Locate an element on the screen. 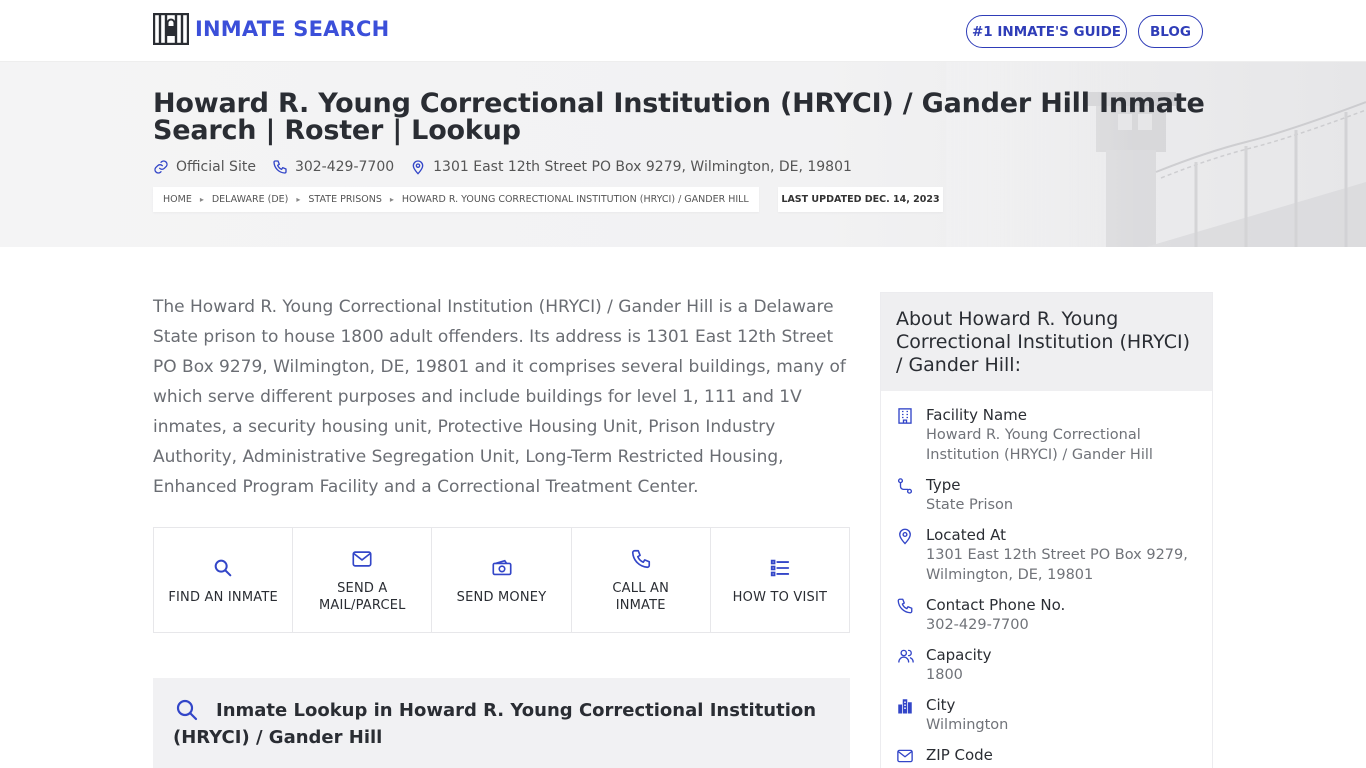 The height and width of the screenshot is (768, 1366). call-inmate-label: CALL AN INMATE is located at coordinates (640, 597).